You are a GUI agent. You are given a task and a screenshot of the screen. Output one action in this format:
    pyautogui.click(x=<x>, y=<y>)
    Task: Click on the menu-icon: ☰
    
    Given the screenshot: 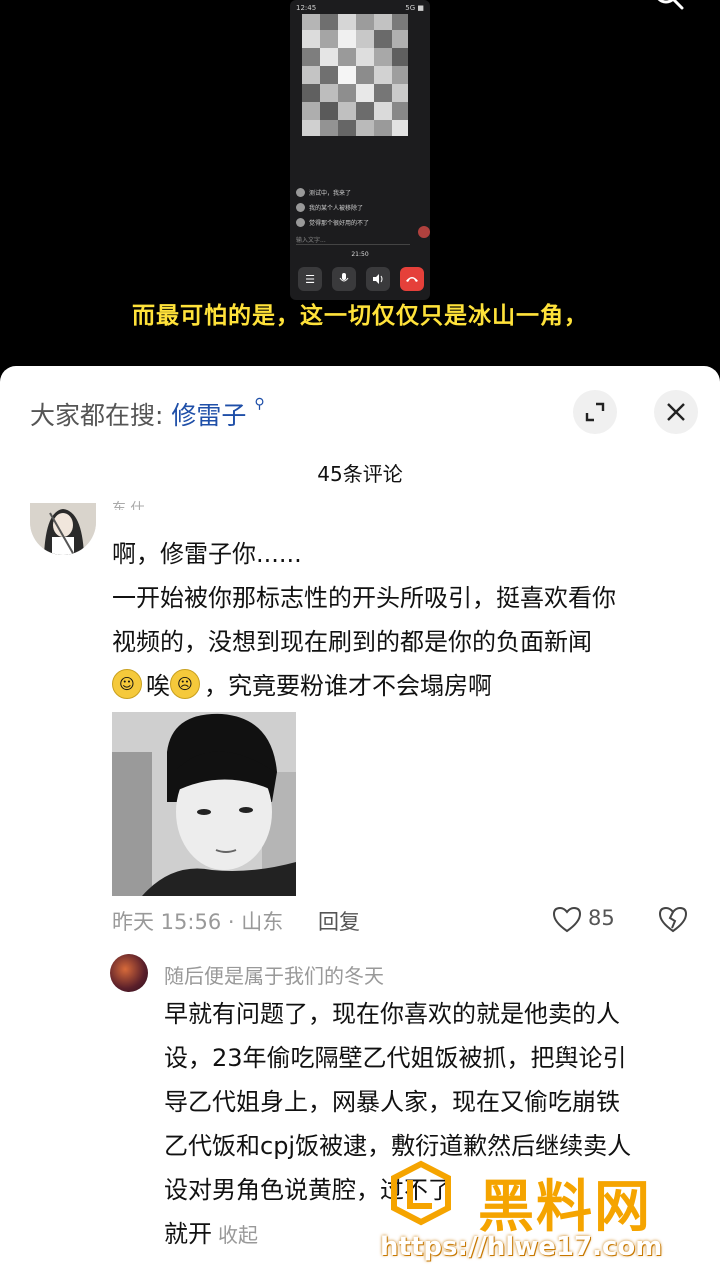 What is the action you would take?
    pyautogui.click(x=310, y=279)
    